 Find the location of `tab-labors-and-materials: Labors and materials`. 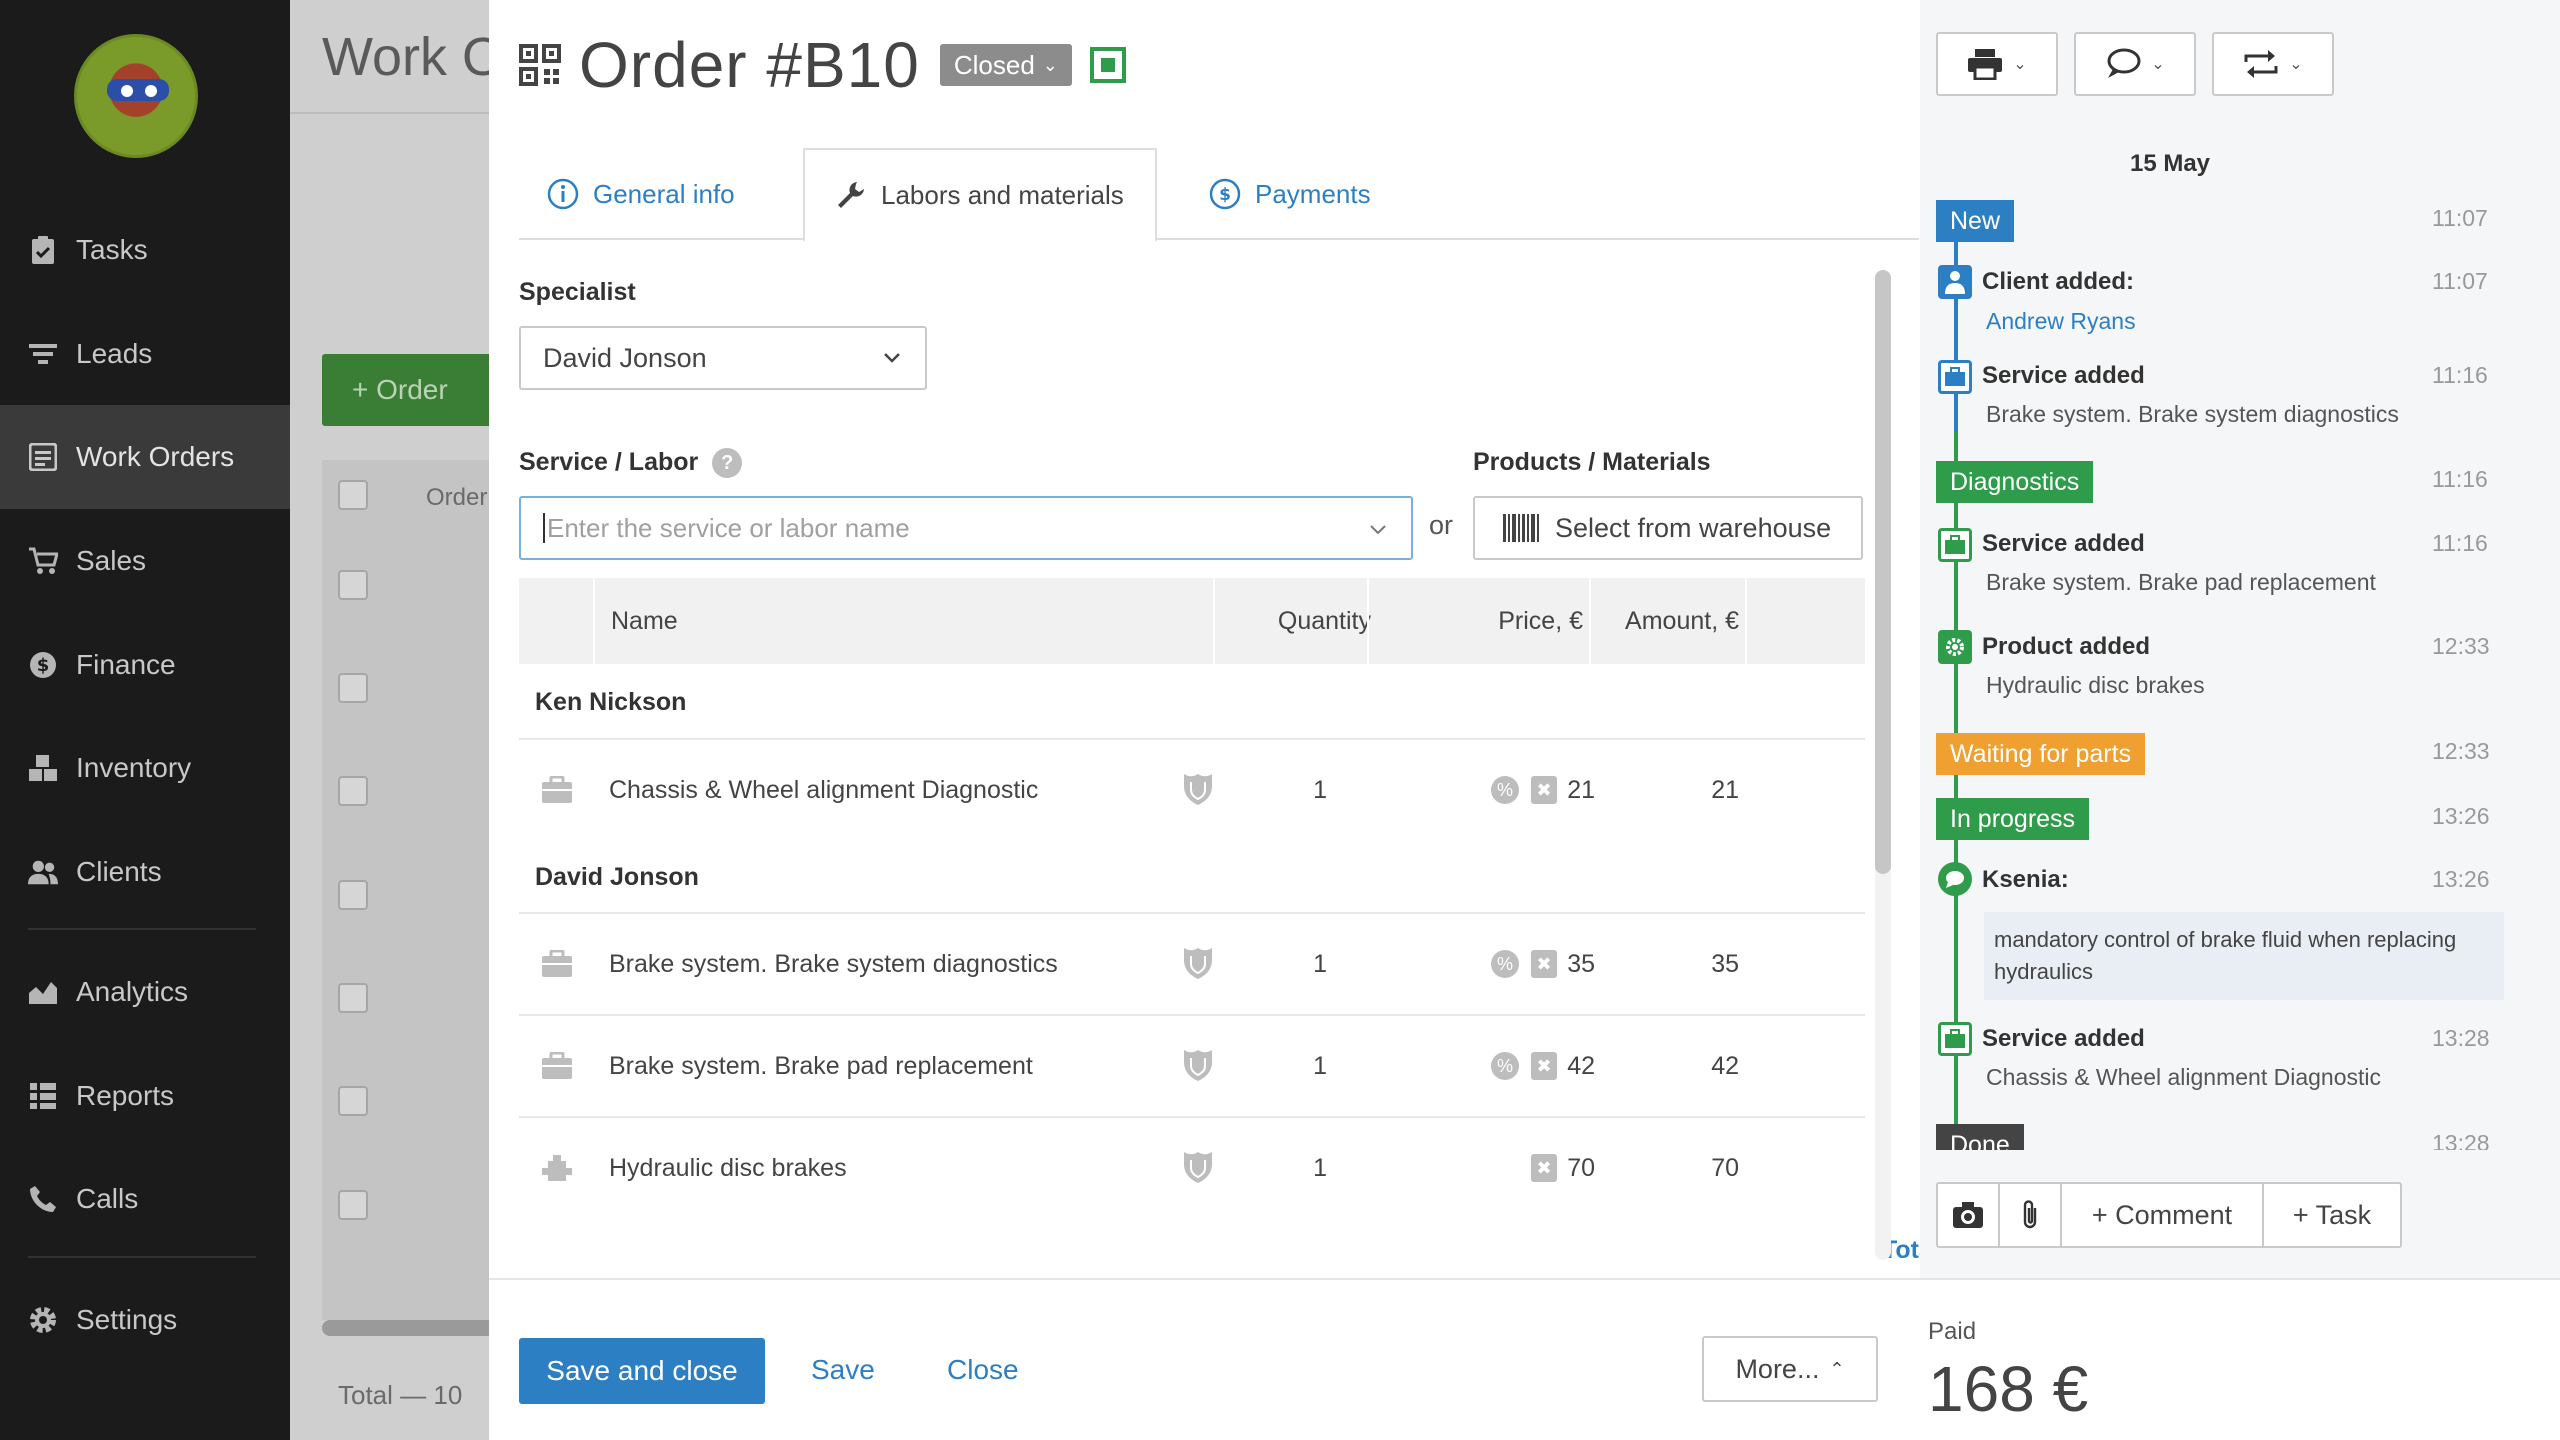

tab-labors-and-materials: Labors and materials is located at coordinates (980, 195).